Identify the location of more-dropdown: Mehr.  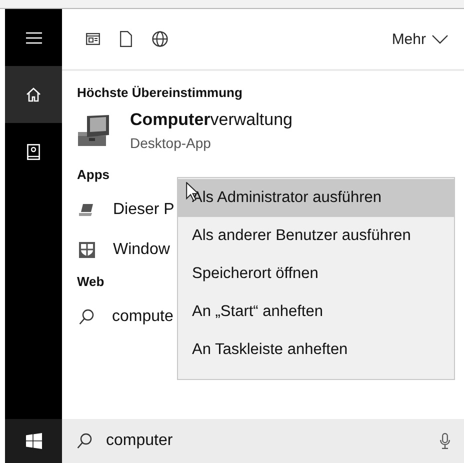
(420, 39).